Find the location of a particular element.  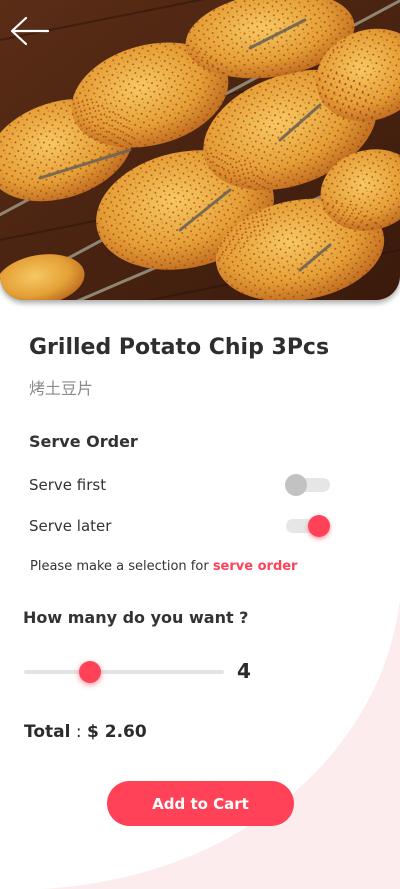

note-highlight: serve order is located at coordinates (255, 566).